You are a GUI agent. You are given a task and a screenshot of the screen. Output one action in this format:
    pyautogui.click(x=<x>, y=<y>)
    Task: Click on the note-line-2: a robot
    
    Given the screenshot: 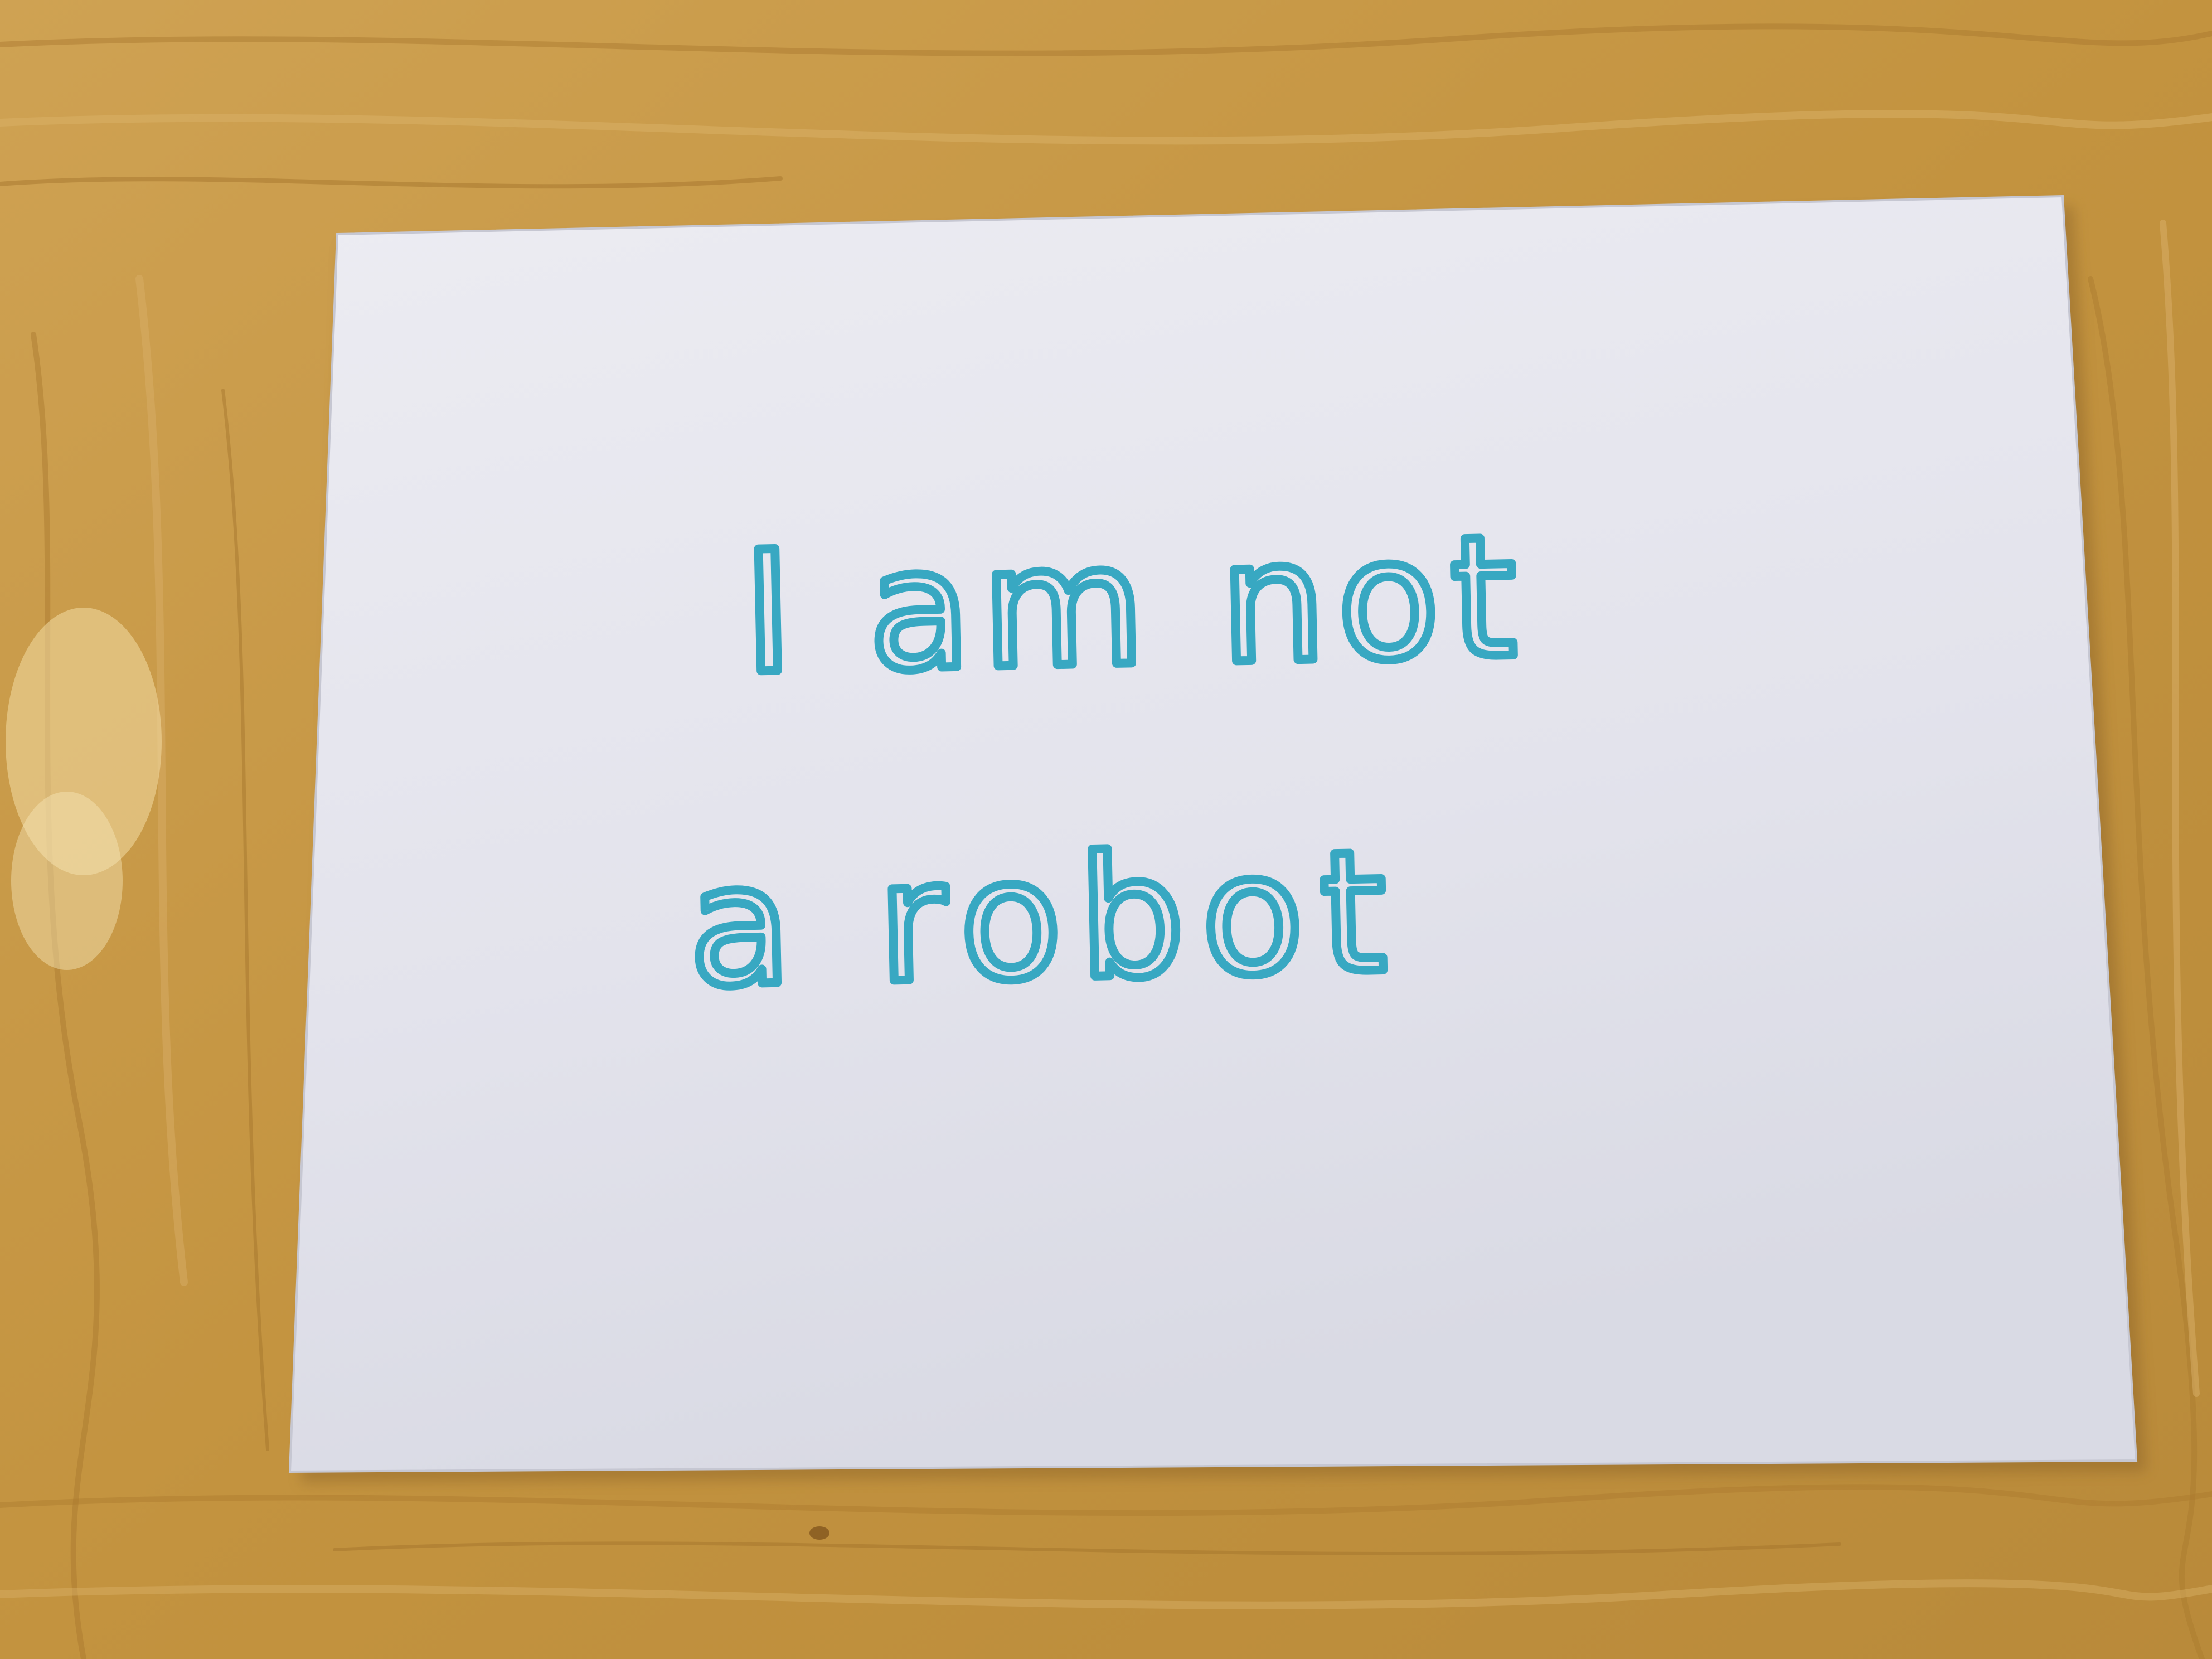 What is the action you would take?
    pyautogui.click(x=1046, y=919)
    